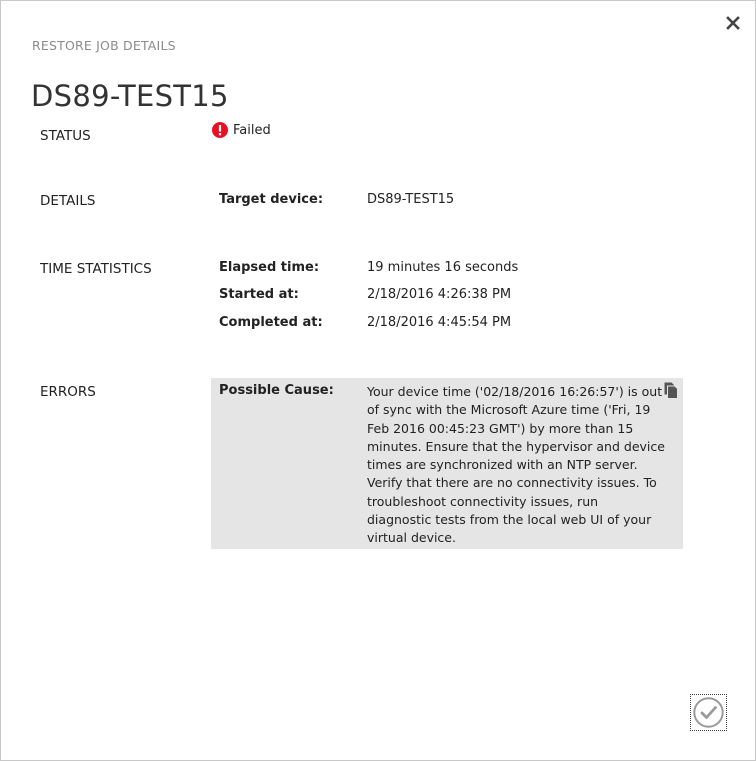  Describe the element at coordinates (68, 392) in the screenshot. I see `errors-section-label: ERRORS` at that location.